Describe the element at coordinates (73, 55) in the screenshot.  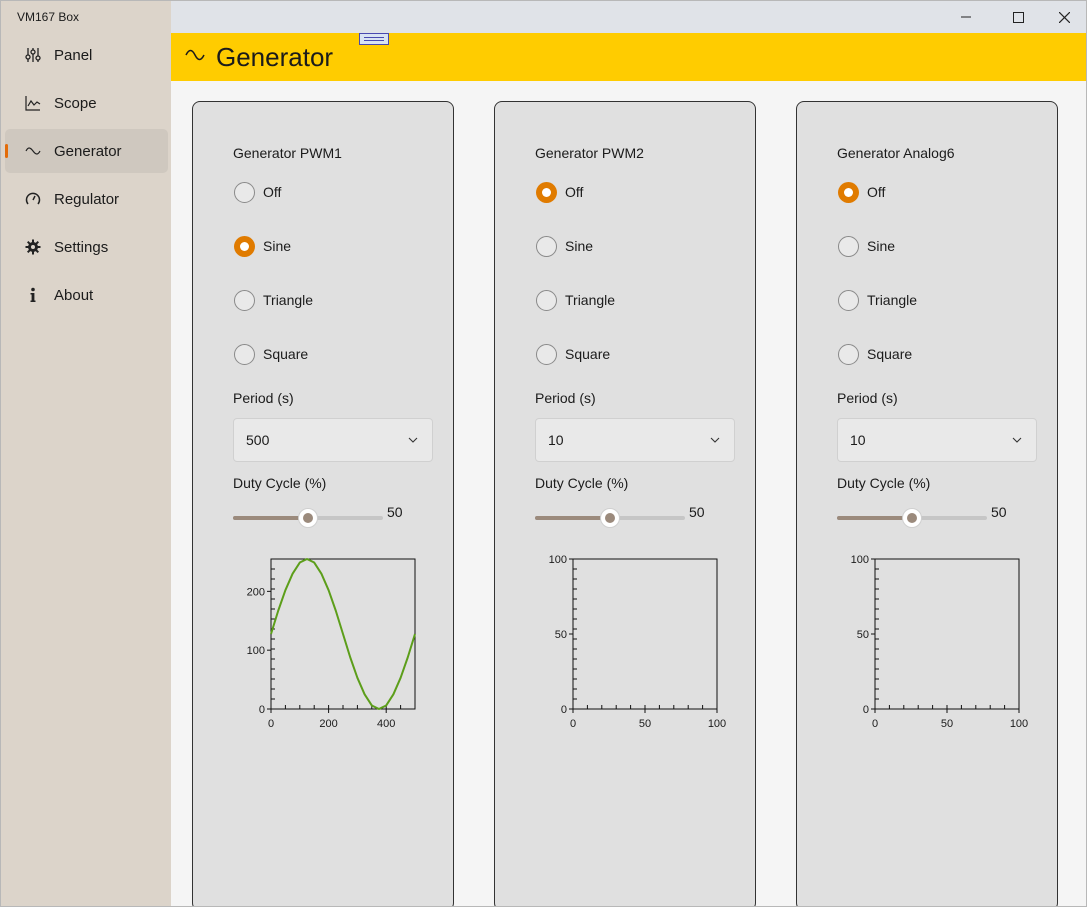
I see `sidebar-item-label: Panel` at that location.